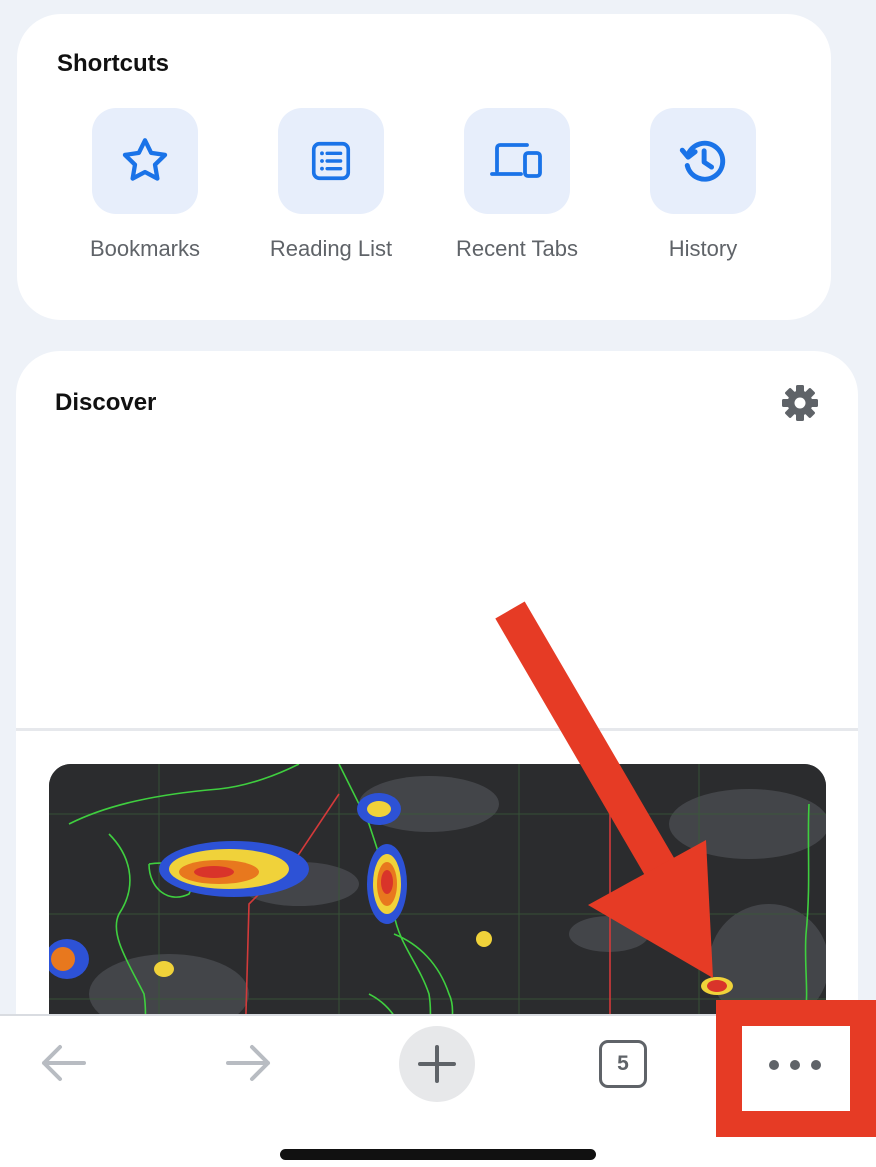 This screenshot has height=1167, width=876. I want to click on tab-count: 5, so click(623, 1064).